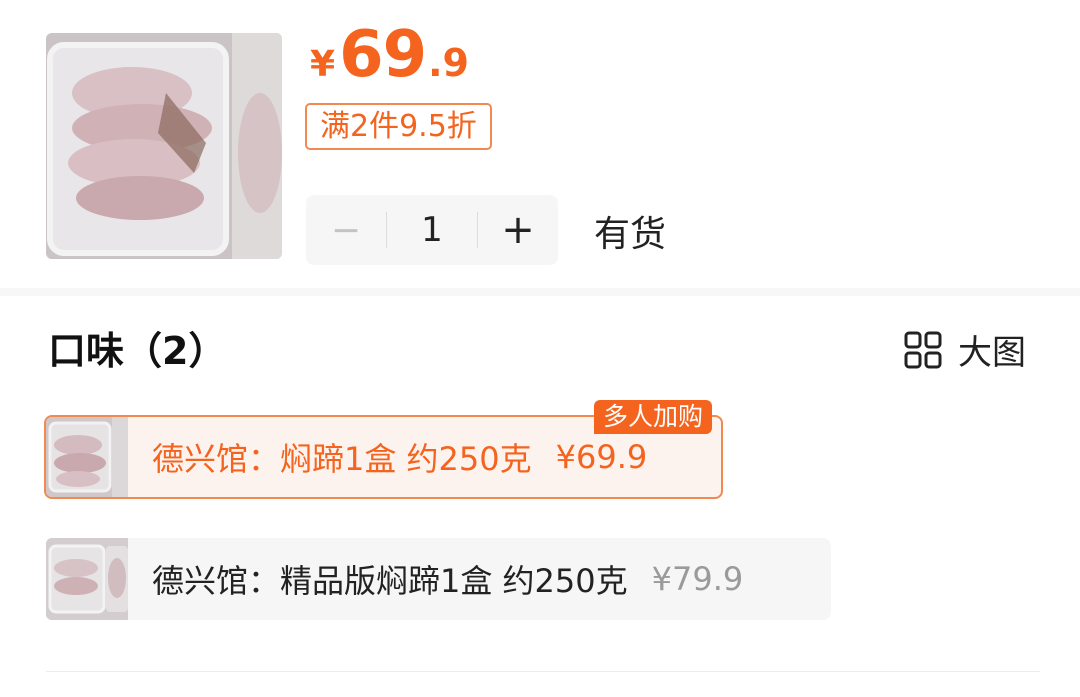  Describe the element at coordinates (390, 581) in the screenshot. I see `option-name: 德兴馆：精品版焖蹄1盒 约250克` at that location.